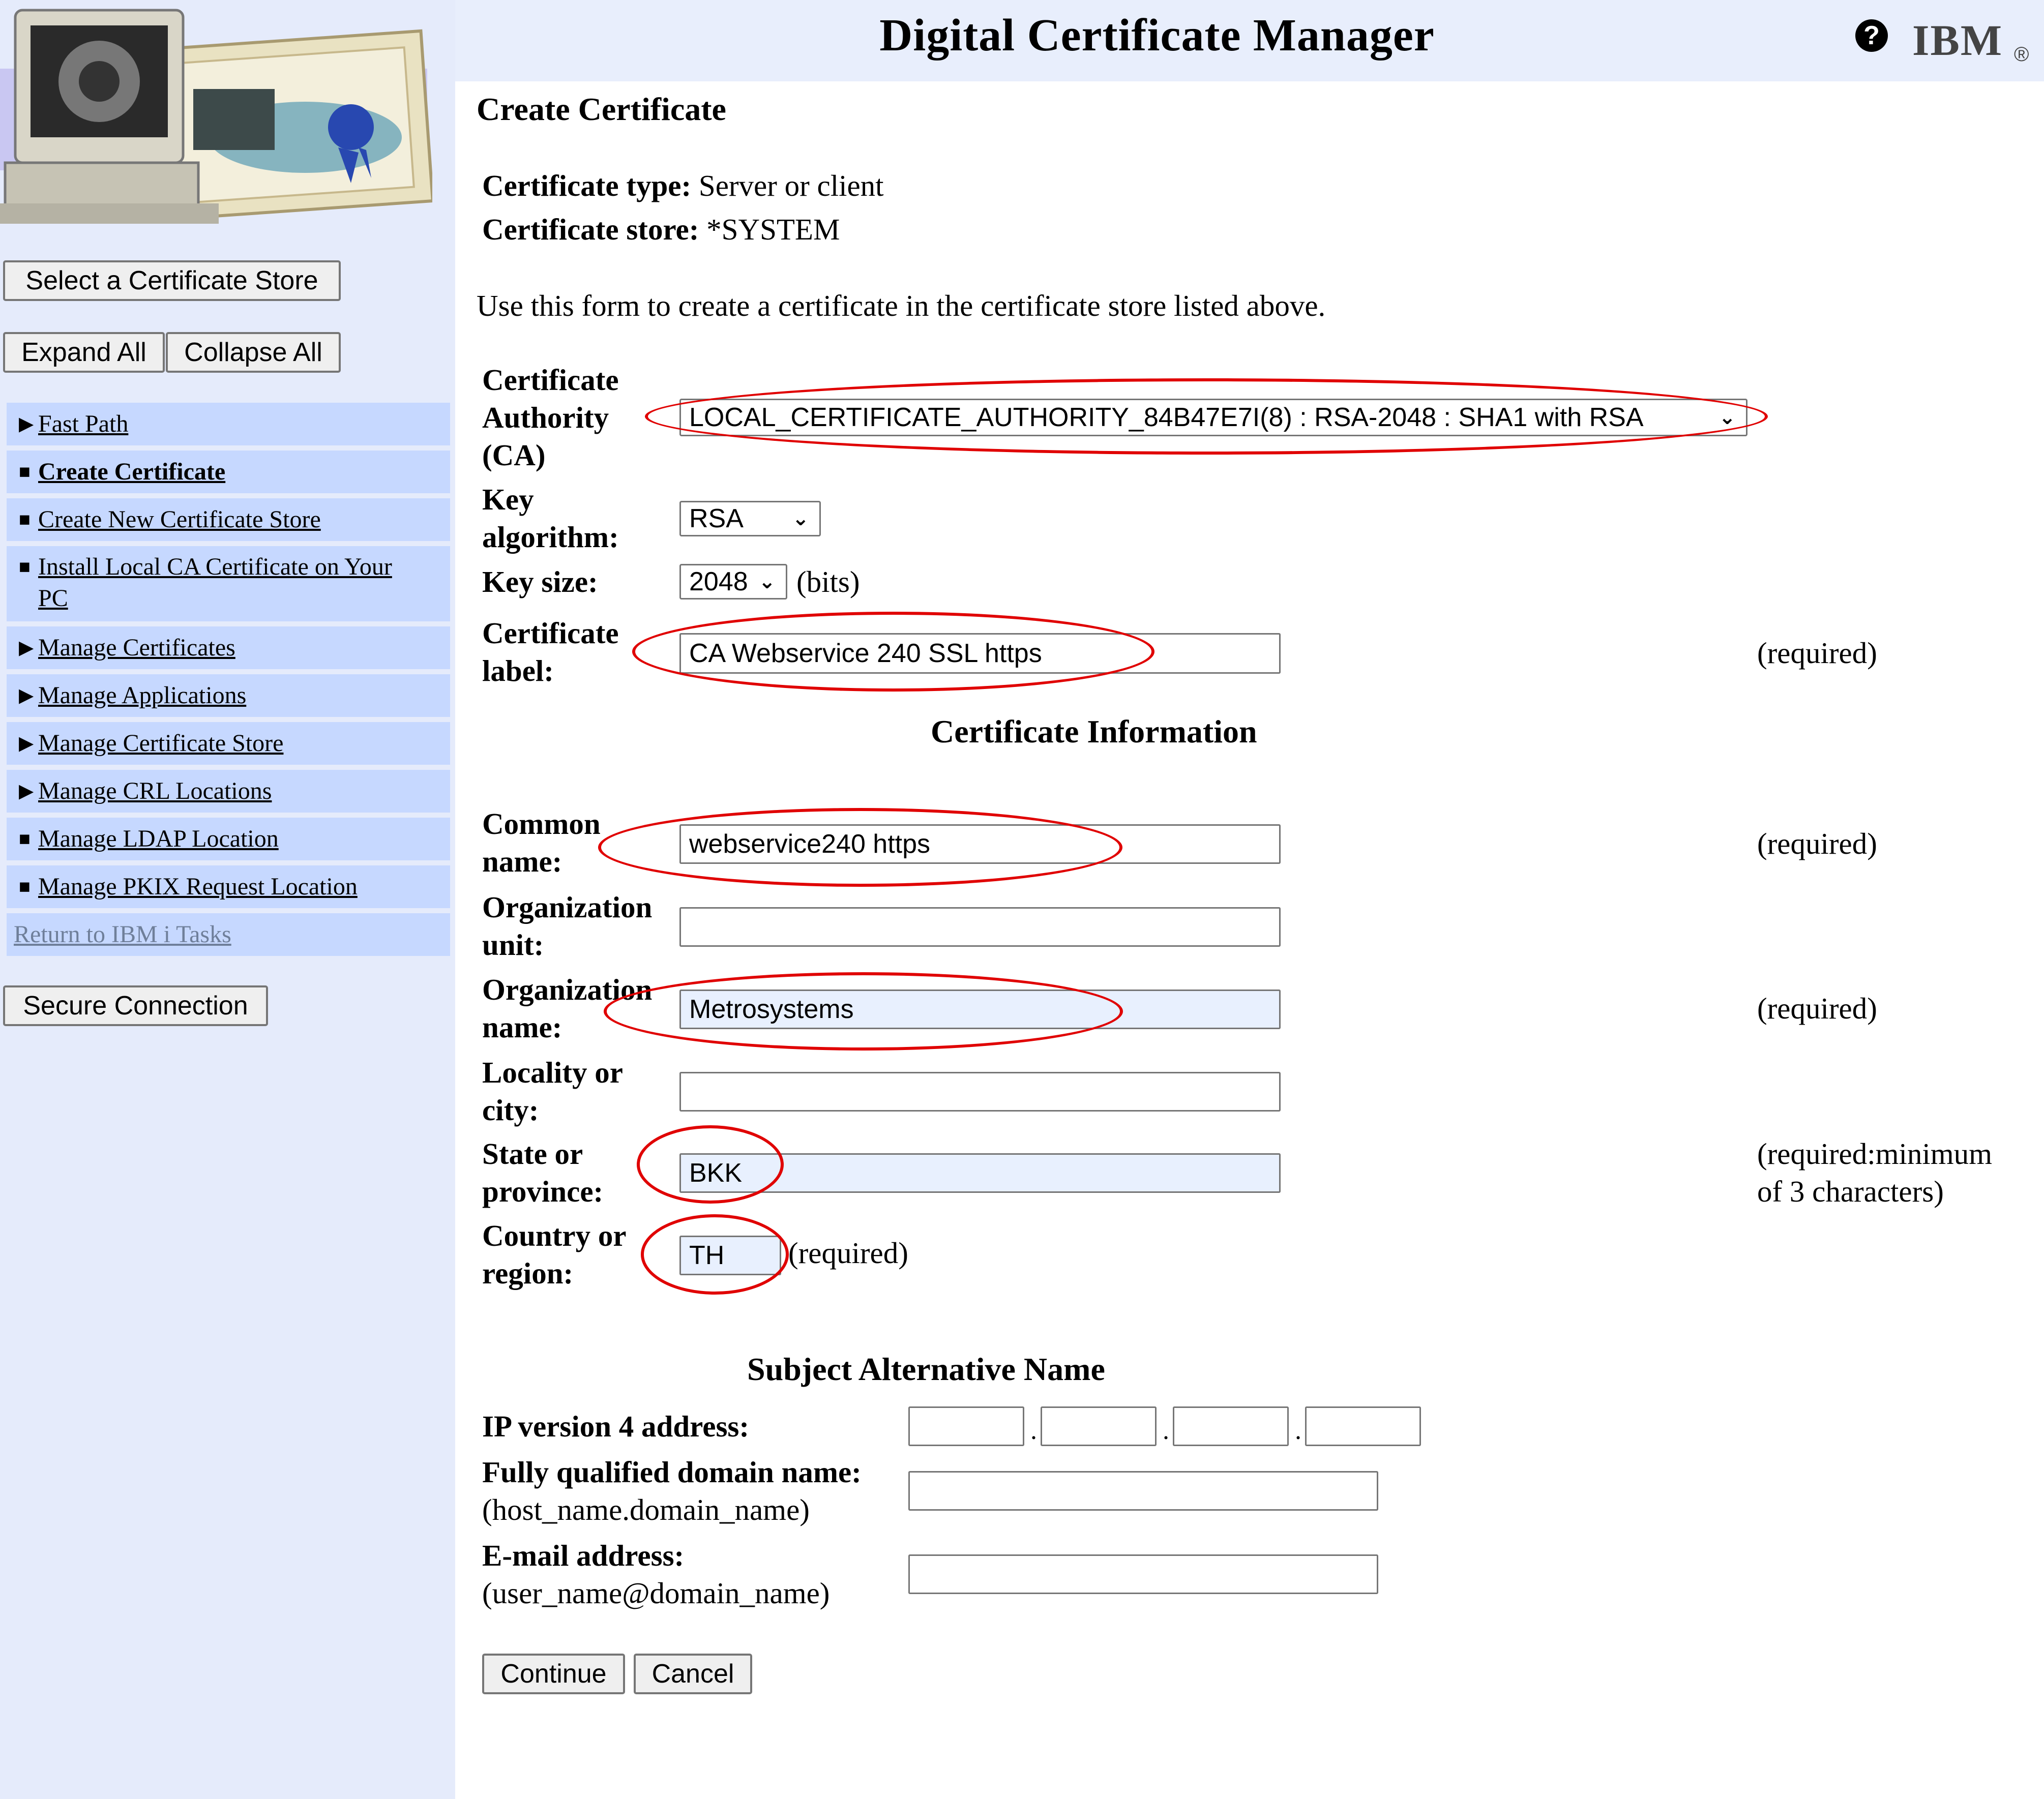 This screenshot has height=1799, width=2044. Describe the element at coordinates (1094, 731) in the screenshot. I see `certificate-information-heading: Certificate Information` at that location.